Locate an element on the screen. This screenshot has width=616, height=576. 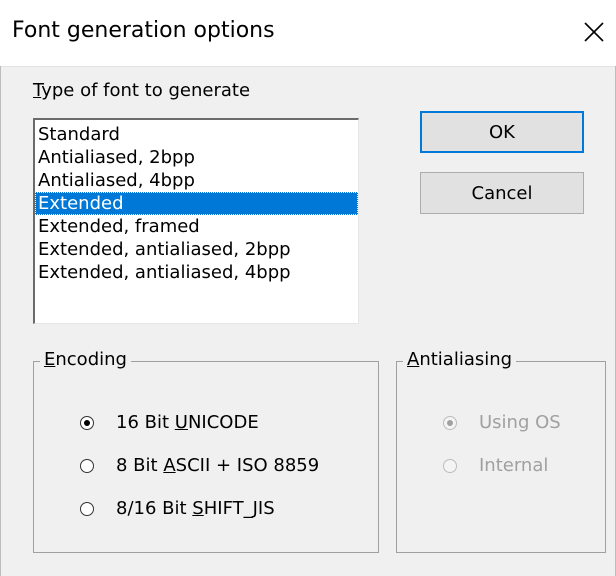
radio-label: Using OS is located at coordinates (520, 422).